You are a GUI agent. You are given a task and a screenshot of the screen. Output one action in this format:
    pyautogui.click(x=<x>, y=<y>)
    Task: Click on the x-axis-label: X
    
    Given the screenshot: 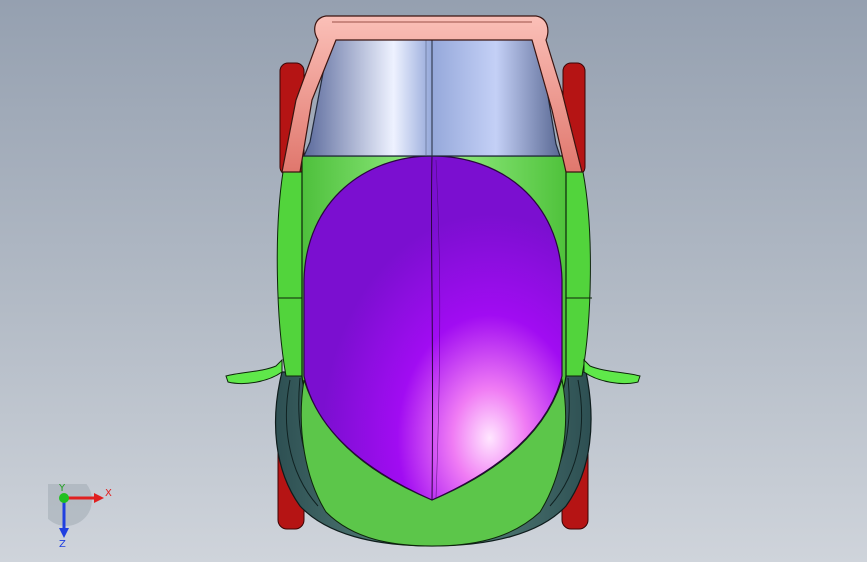 What is the action you would take?
    pyautogui.click(x=108, y=493)
    